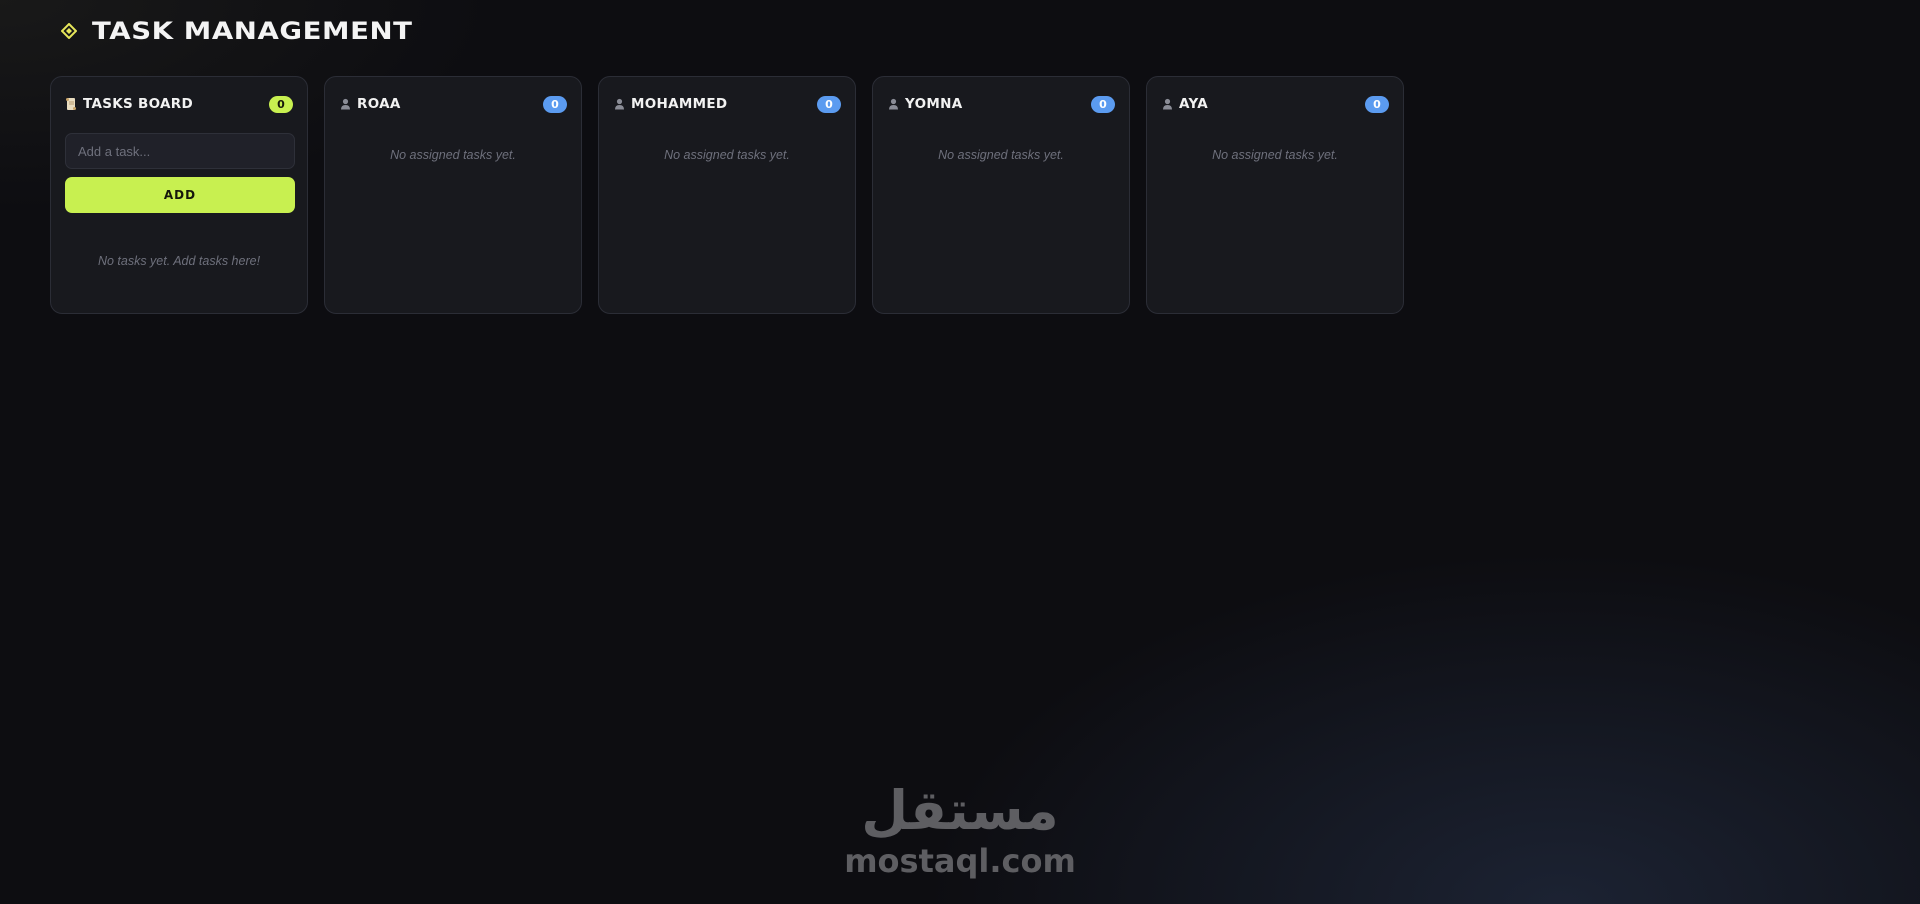  I want to click on watermark-latin: mostaql.com, so click(960, 861).